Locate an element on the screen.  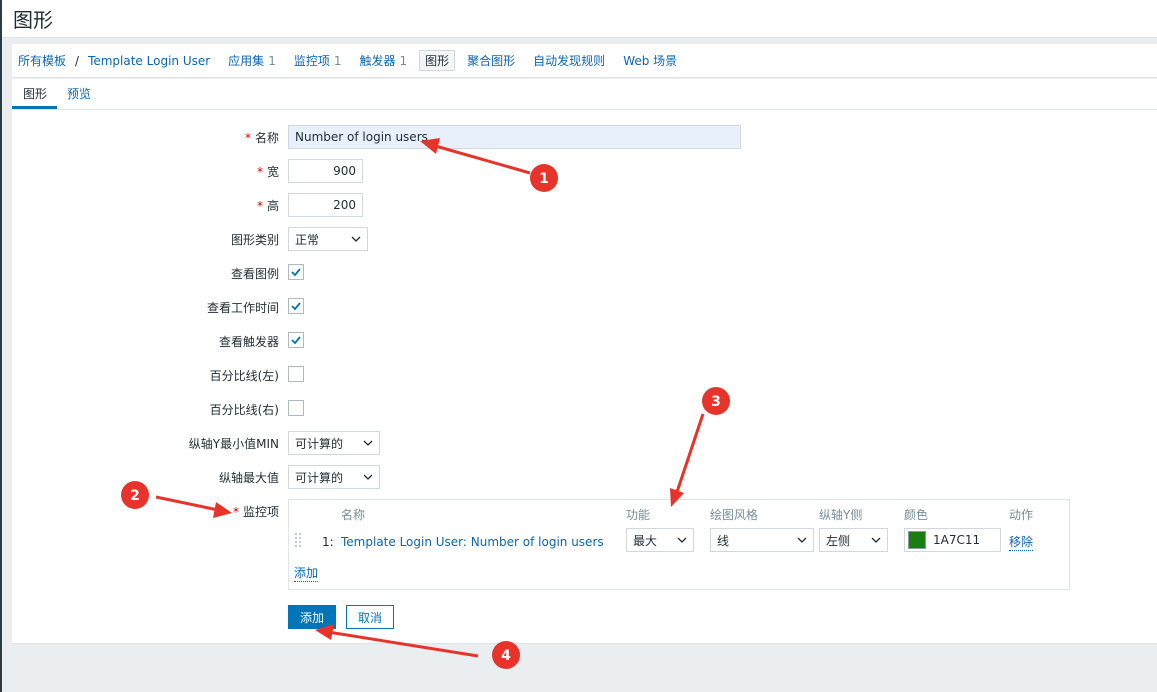
name-input is located at coordinates (514, 137).